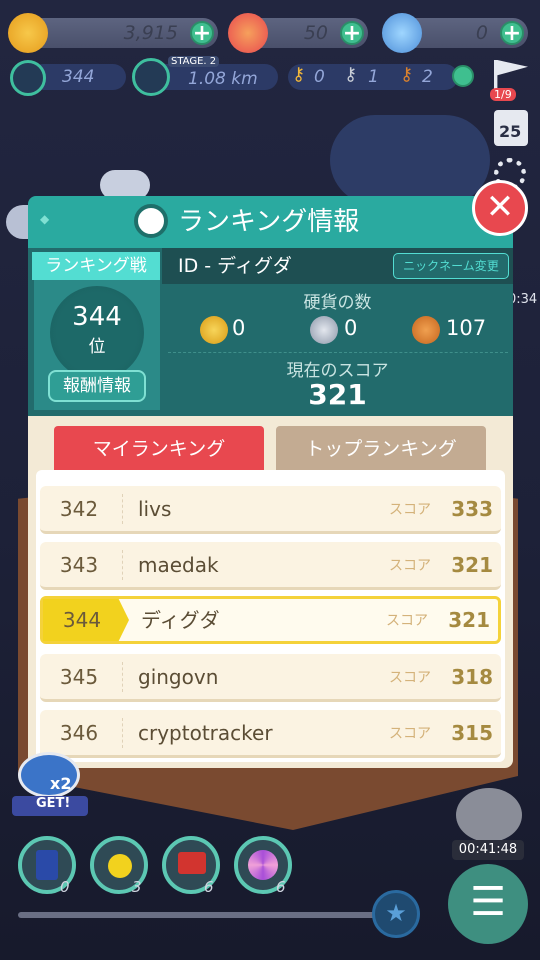 The width and height of the screenshot is (540, 960). I want to click on progress-star-icon: ★, so click(396, 914).